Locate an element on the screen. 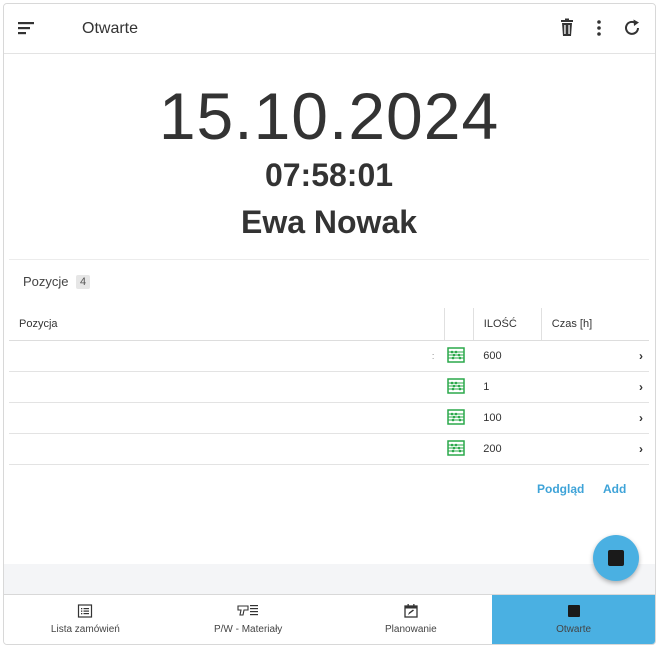  nav-label: Lista zamówień is located at coordinates (85, 629).